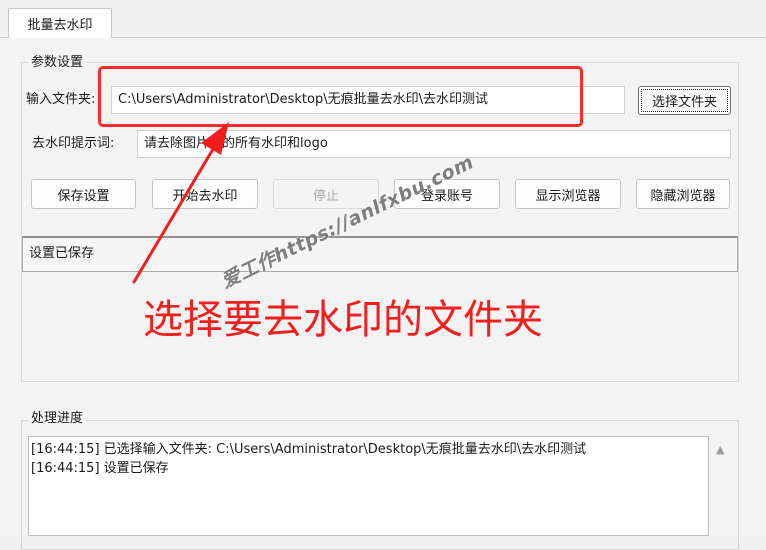 Image resolution: width=766 pixels, height=550 pixels. I want to click on params-group-title: 参数设置, so click(57, 63).